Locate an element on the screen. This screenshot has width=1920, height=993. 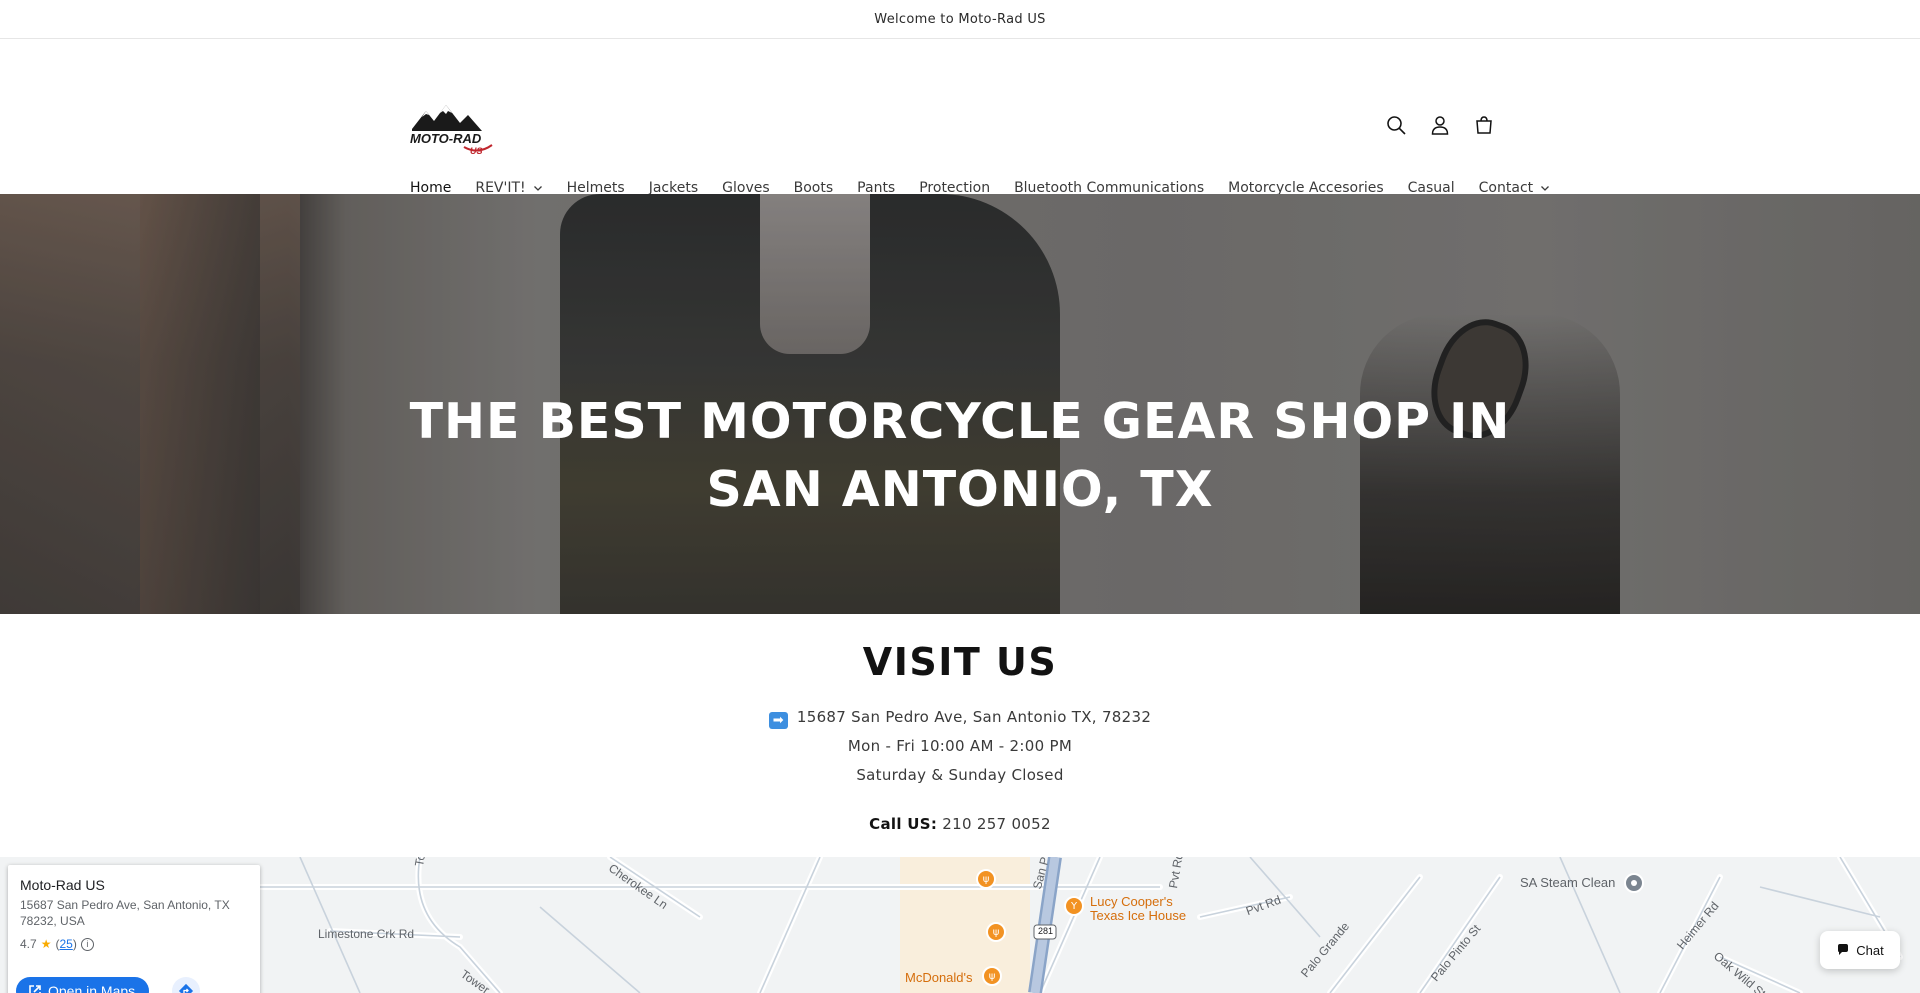
rating-value: 4.7 is located at coordinates (28, 944).